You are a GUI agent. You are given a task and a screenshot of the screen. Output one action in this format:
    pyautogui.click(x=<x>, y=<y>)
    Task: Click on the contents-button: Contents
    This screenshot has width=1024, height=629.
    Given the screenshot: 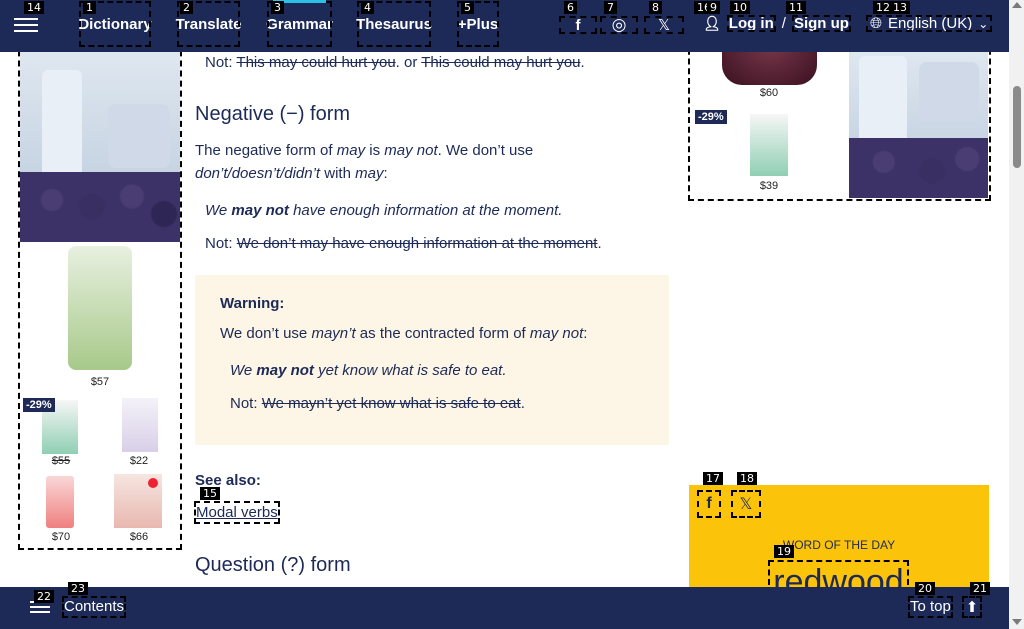 What is the action you would take?
    pyautogui.click(x=94, y=607)
    